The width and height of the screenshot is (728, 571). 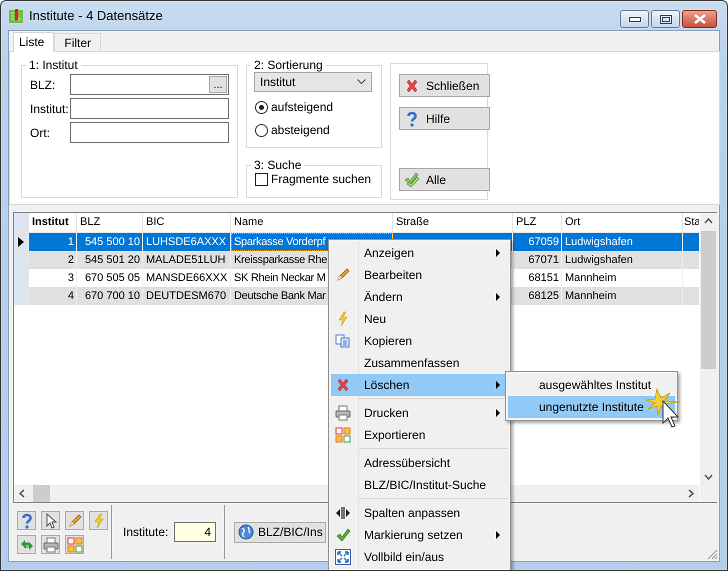 I want to click on copy-icon, so click(x=343, y=341).